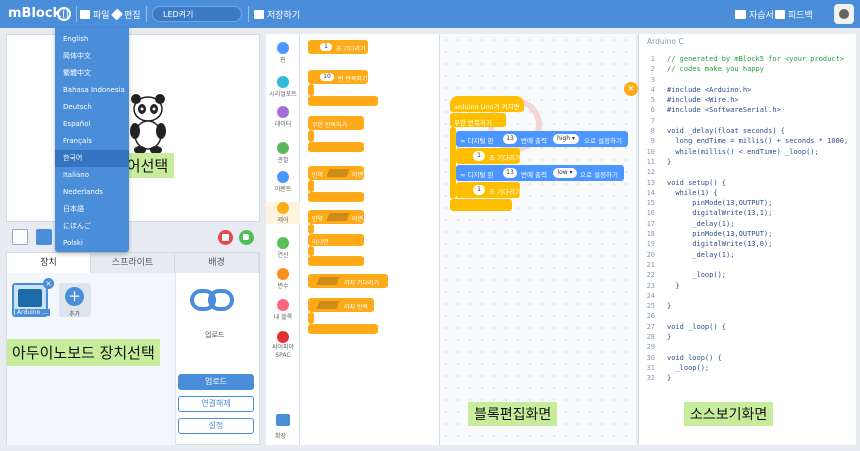  I want to click on upload-mode-label: 업로드, so click(215, 335).